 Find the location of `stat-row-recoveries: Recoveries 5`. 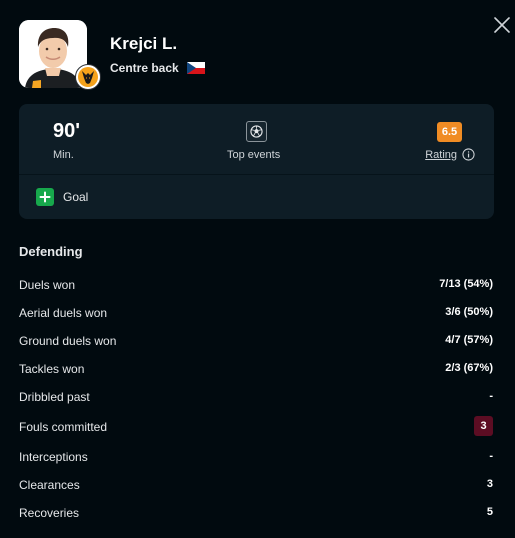

stat-row-recoveries: Recoveries 5 is located at coordinates (256, 513).